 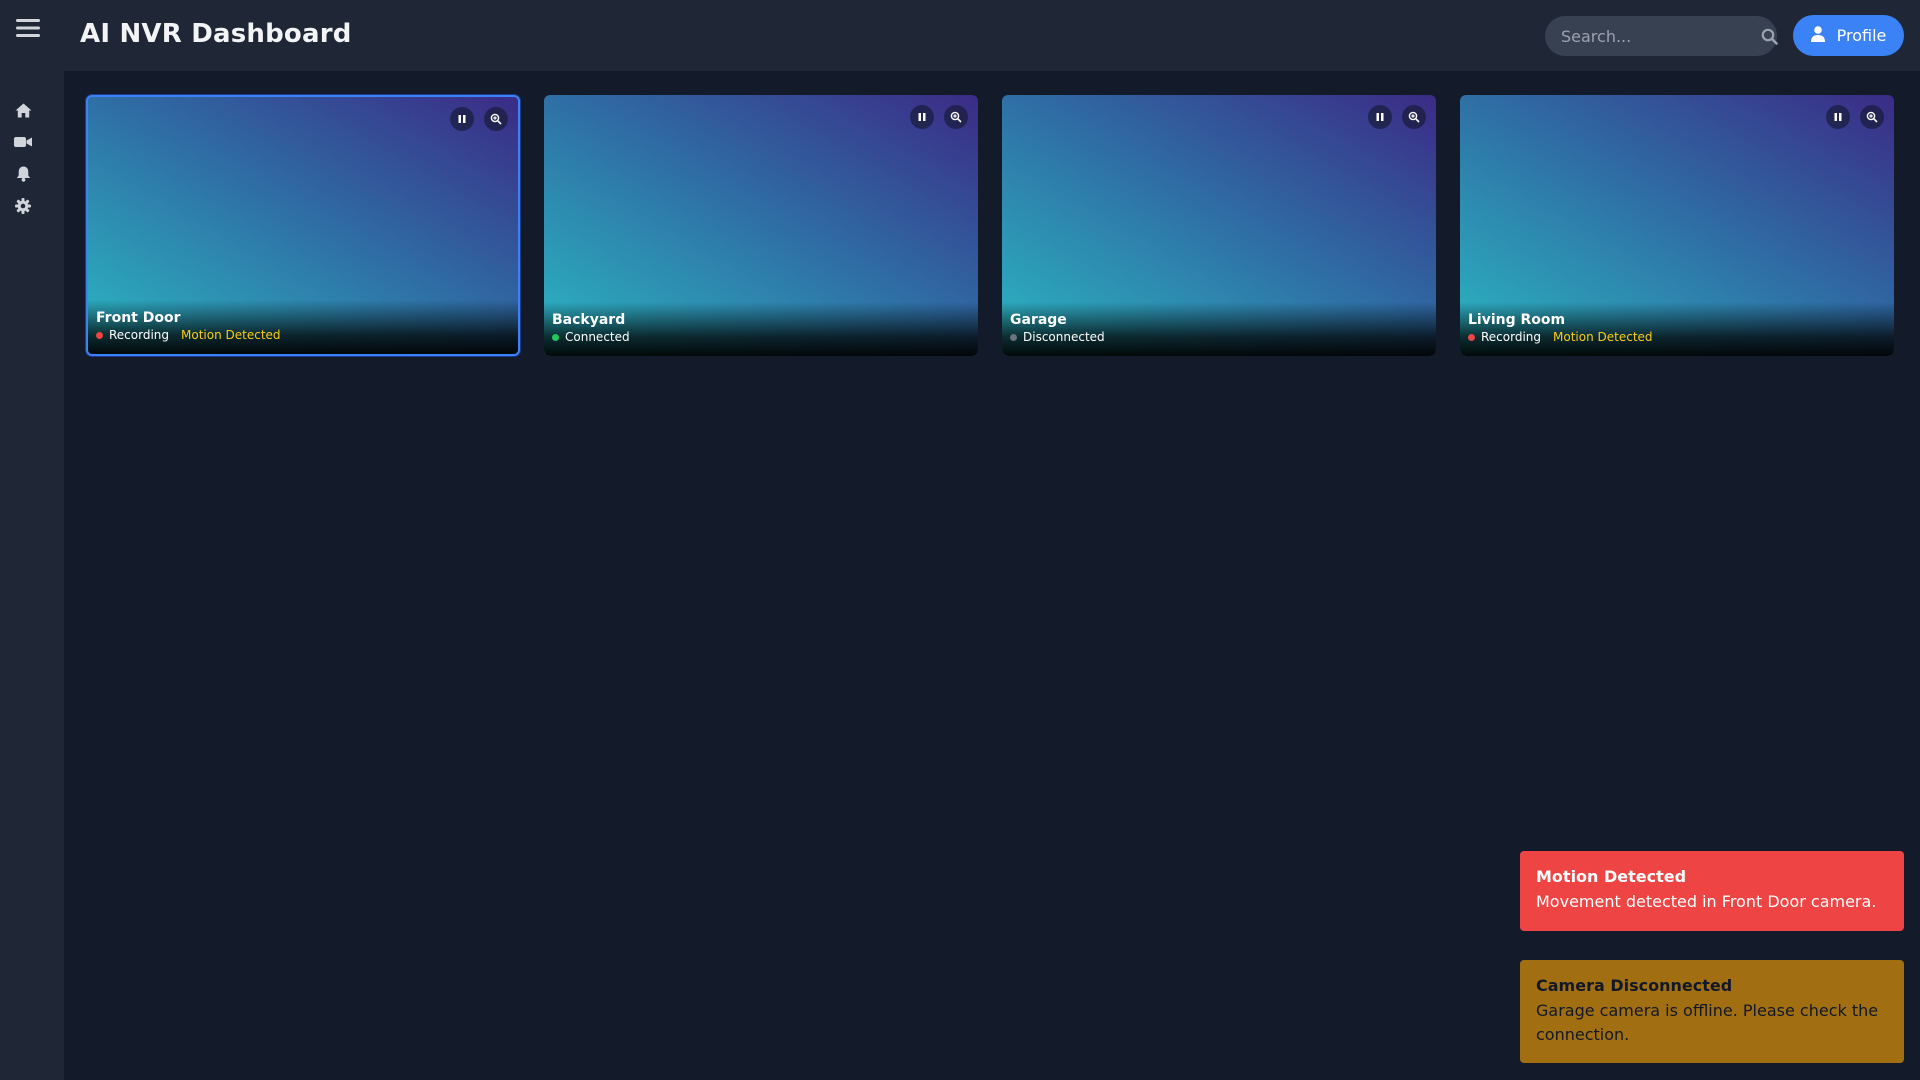 I want to click on page-title: AI NVR Dashboard, so click(x=216, y=34).